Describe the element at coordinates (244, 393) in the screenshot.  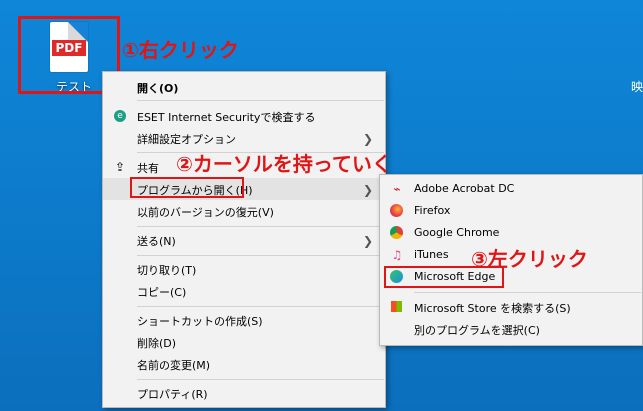
I see `menu-item-properties: プロパティ(R)` at that location.